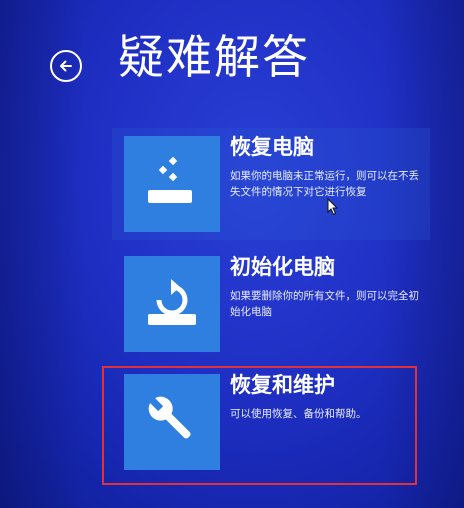 This screenshot has height=508, width=464. I want to click on wrench-icon, so click(172, 422).